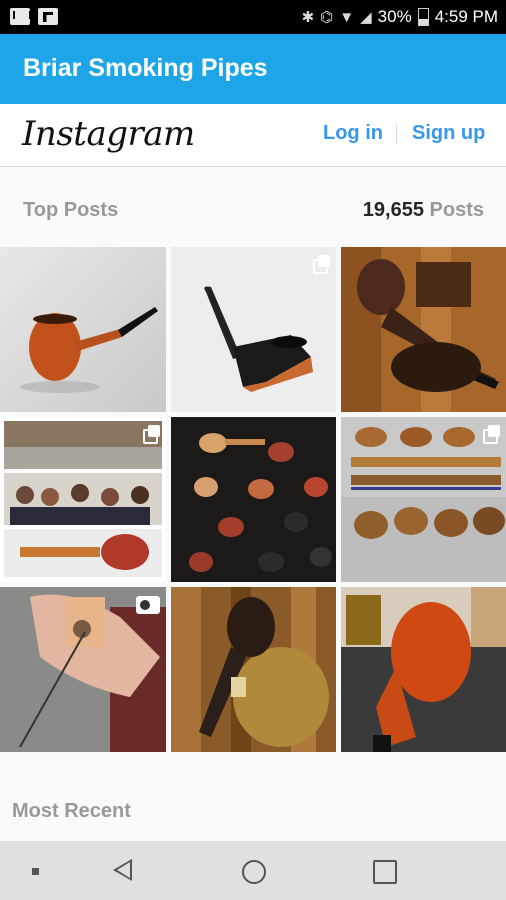 This screenshot has height=900, width=506. I want to click on recents-icon, so click(385, 872).